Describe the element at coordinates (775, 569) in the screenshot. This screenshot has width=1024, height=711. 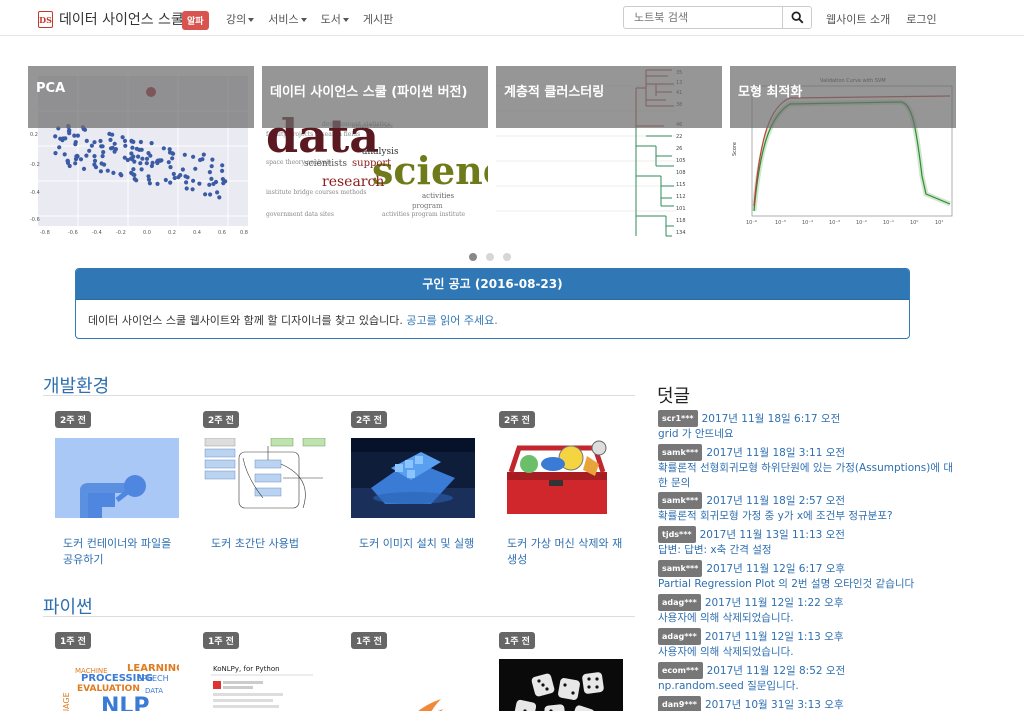
I see `comment-date: 2017년 11월 12일 6:17 오후` at that location.